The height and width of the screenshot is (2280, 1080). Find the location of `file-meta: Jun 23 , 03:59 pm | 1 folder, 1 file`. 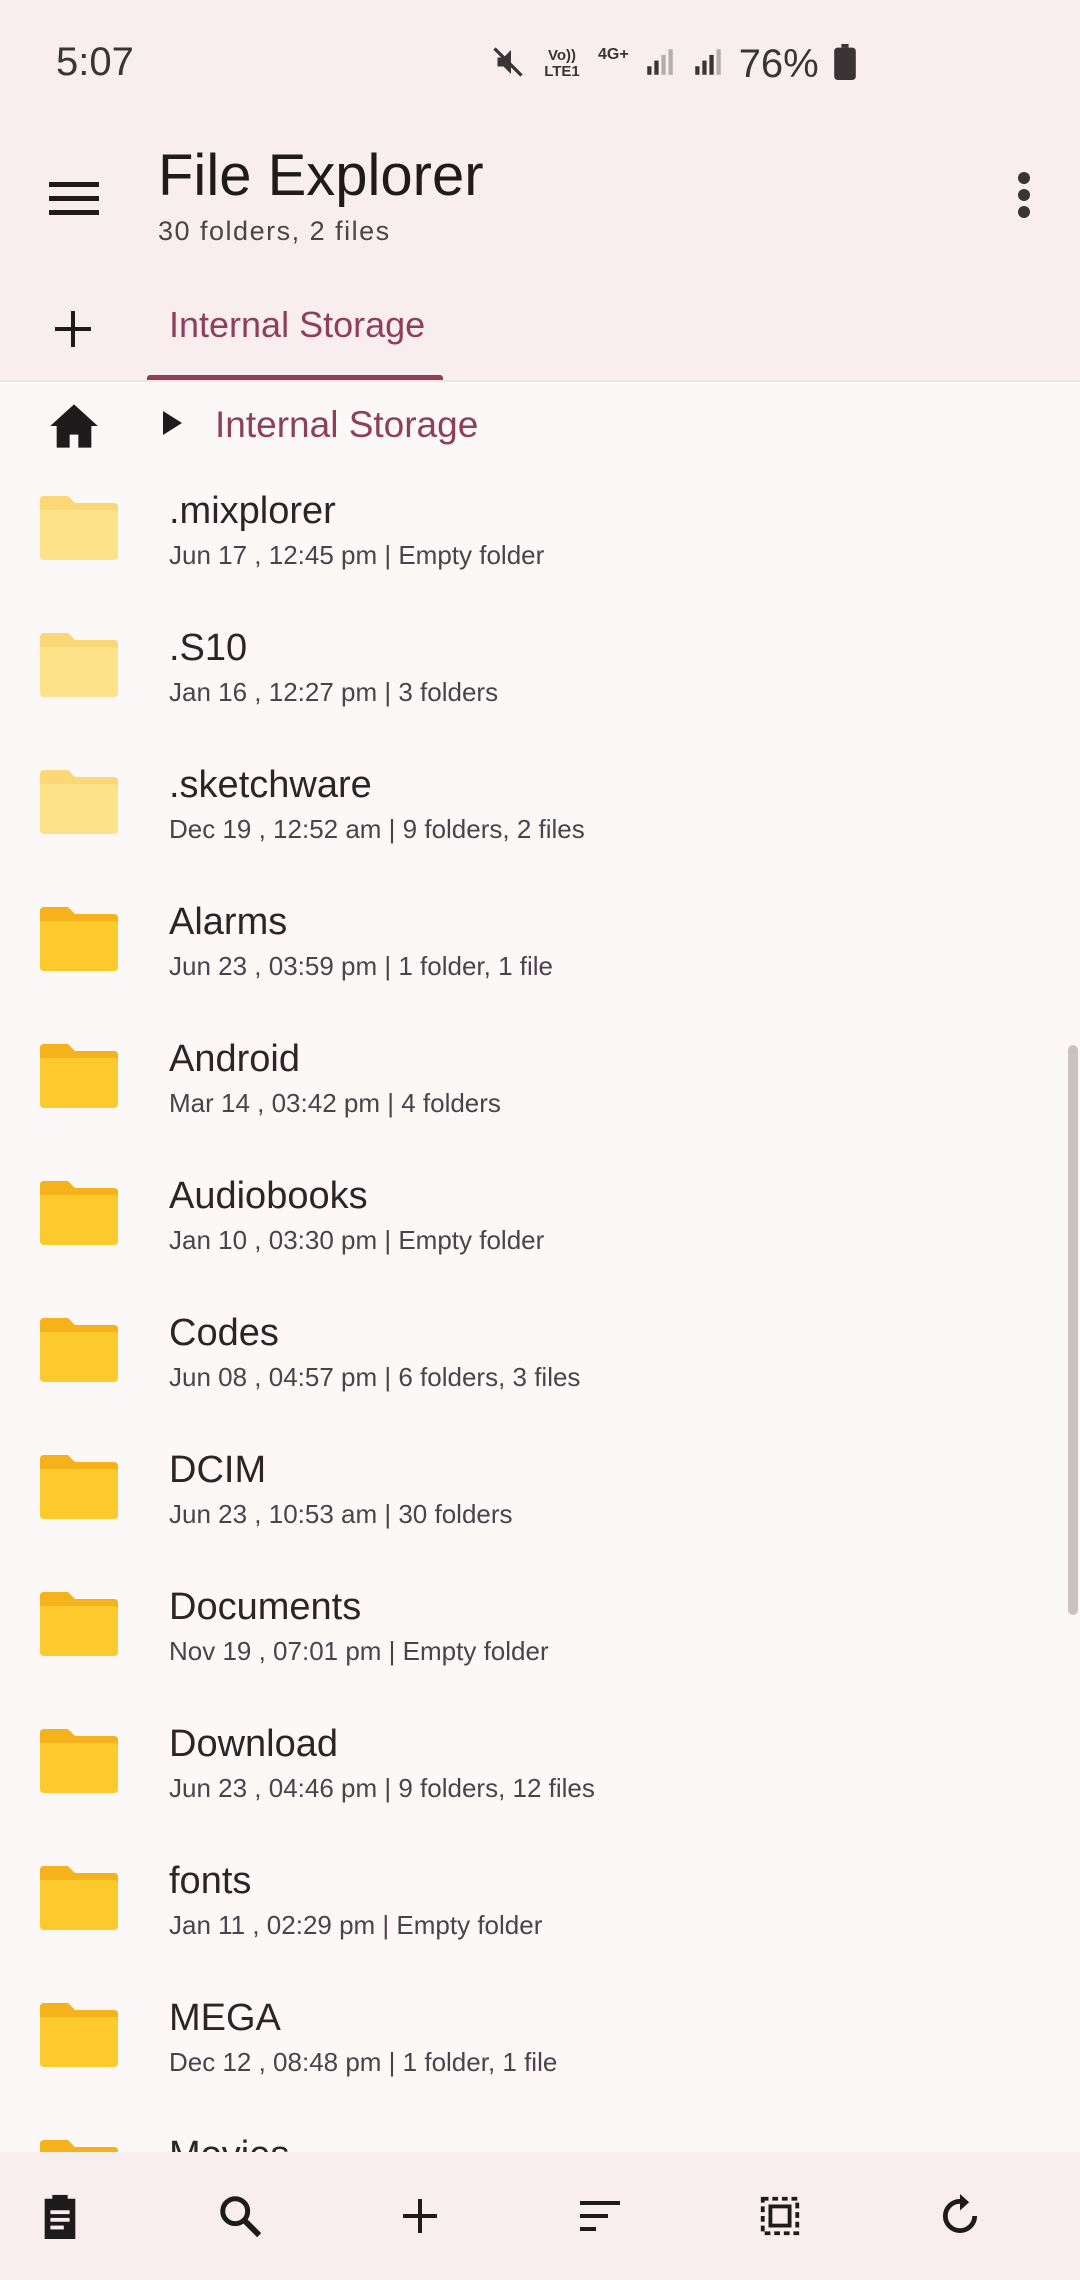

file-meta: Jun 23 , 03:59 pm | 1 folder, 1 file is located at coordinates (361, 966).